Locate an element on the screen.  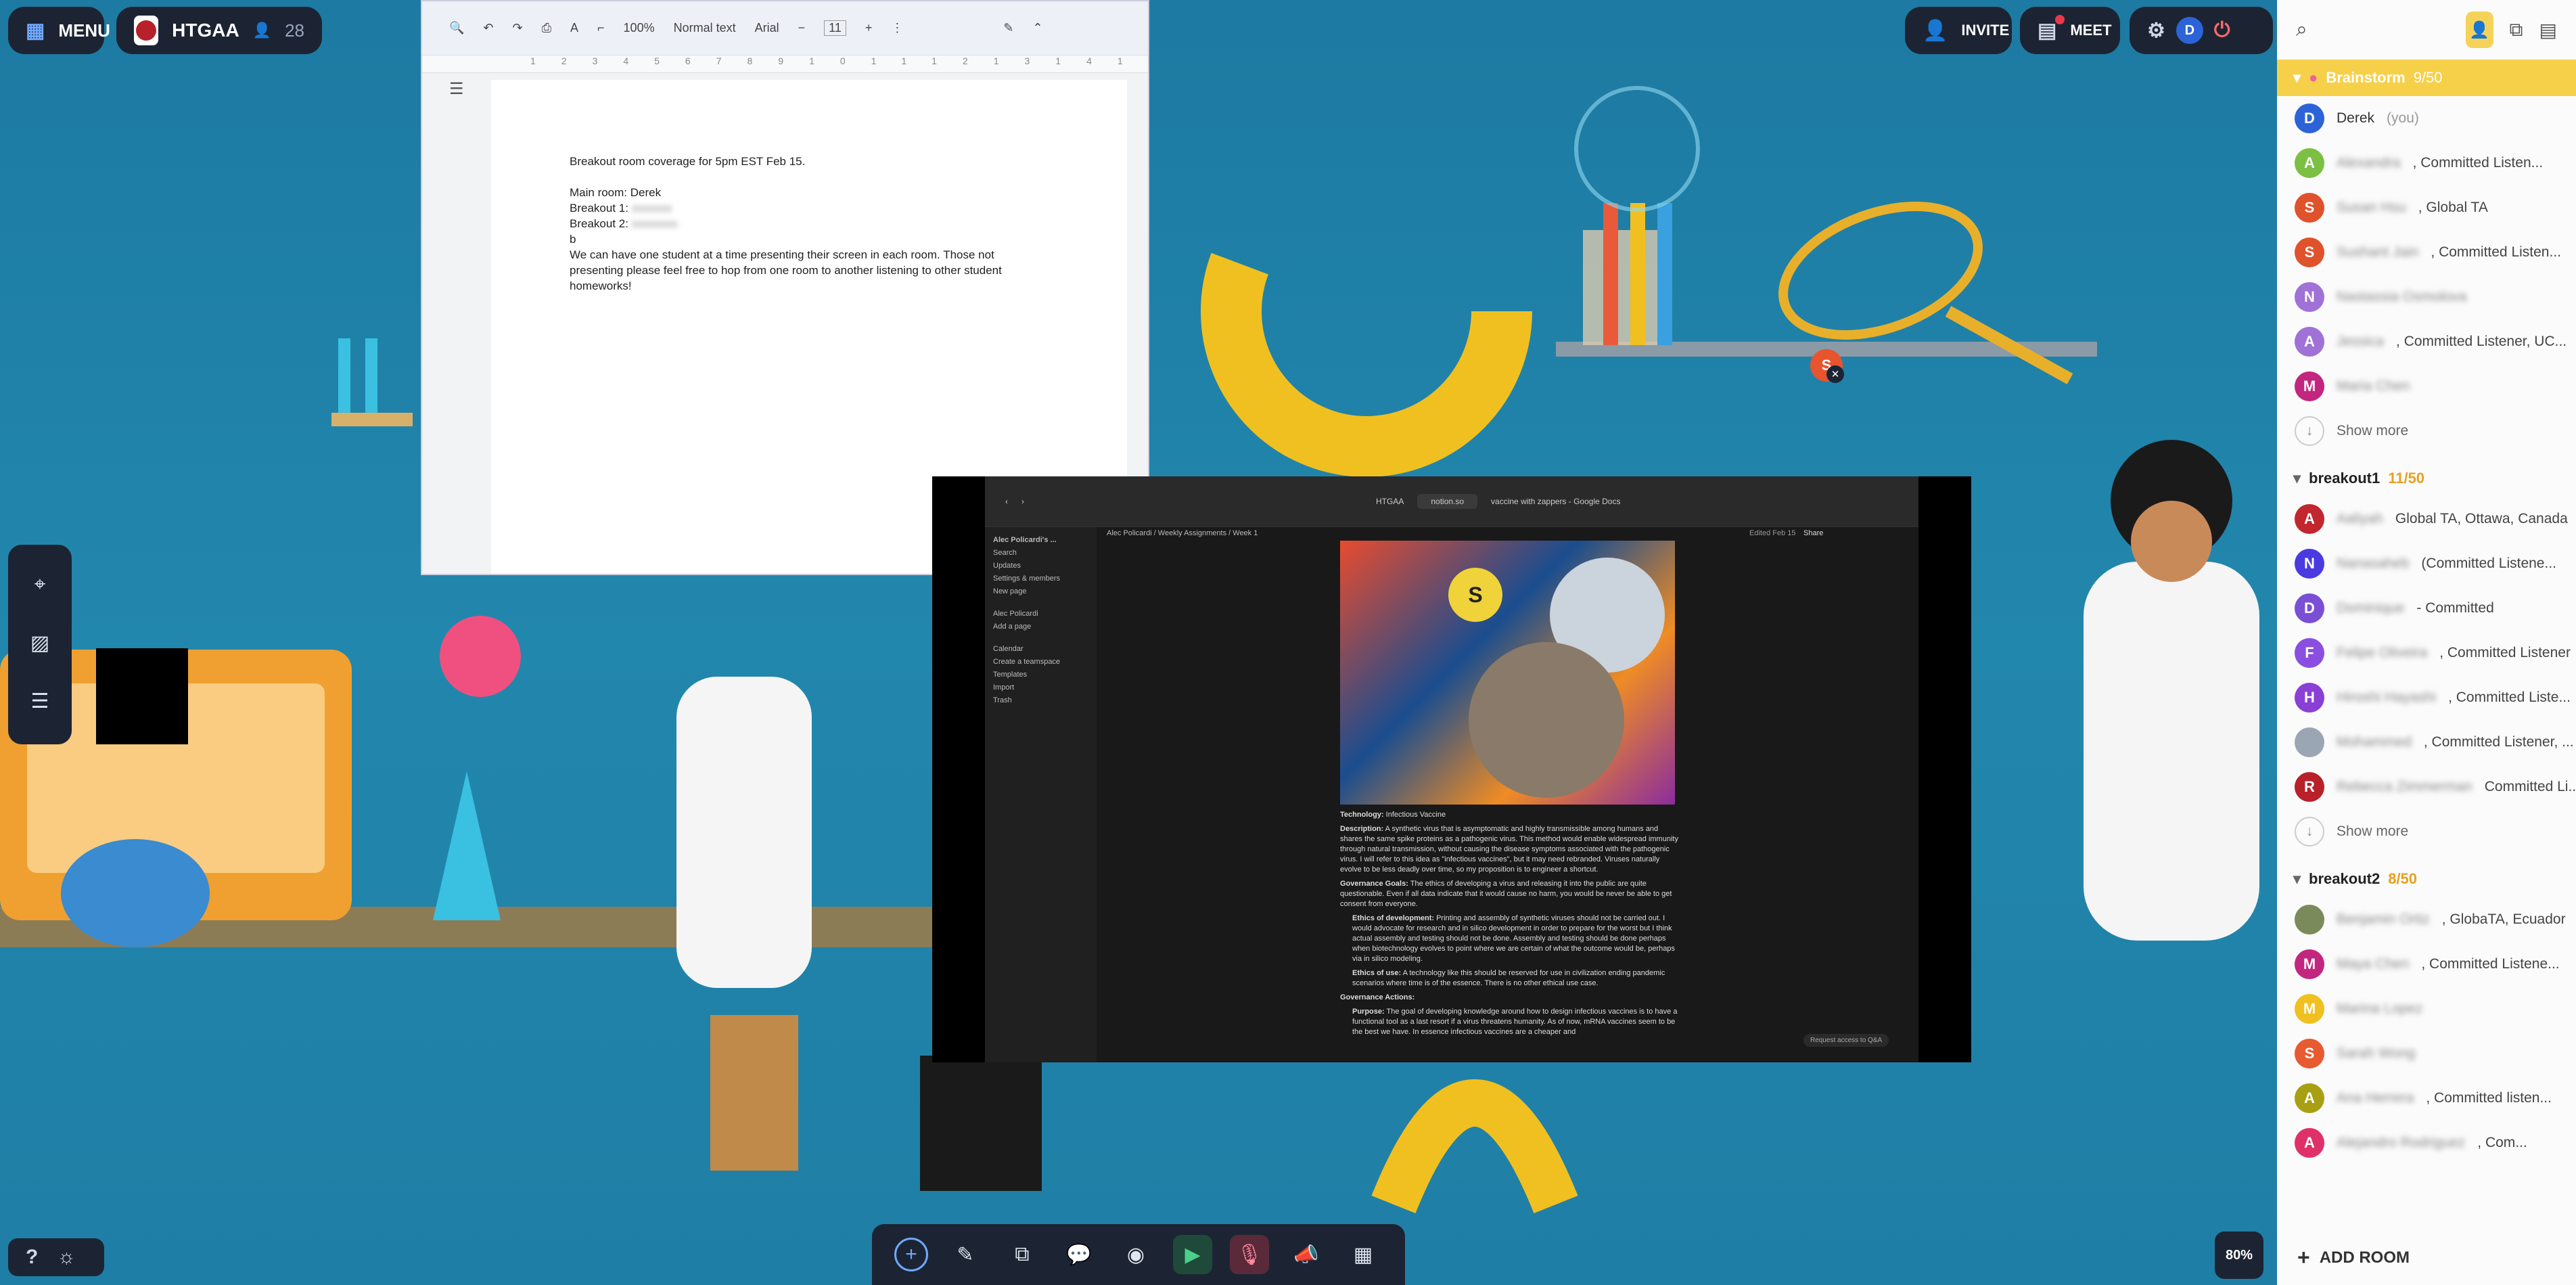
room-member: N Nastassia Osmolova is located at coordinates (2426, 297).